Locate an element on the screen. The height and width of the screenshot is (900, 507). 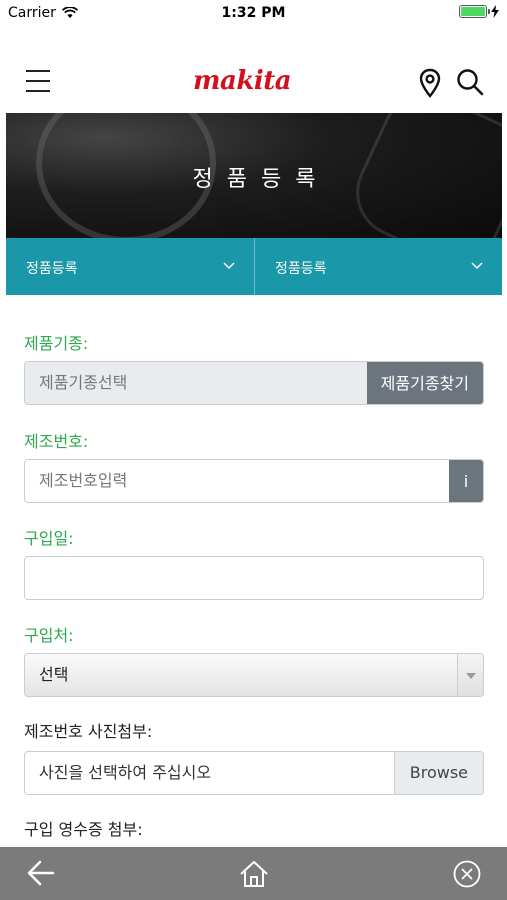
serial-photo-input: 사진을 선택하여 주십시오 is located at coordinates (209, 773).